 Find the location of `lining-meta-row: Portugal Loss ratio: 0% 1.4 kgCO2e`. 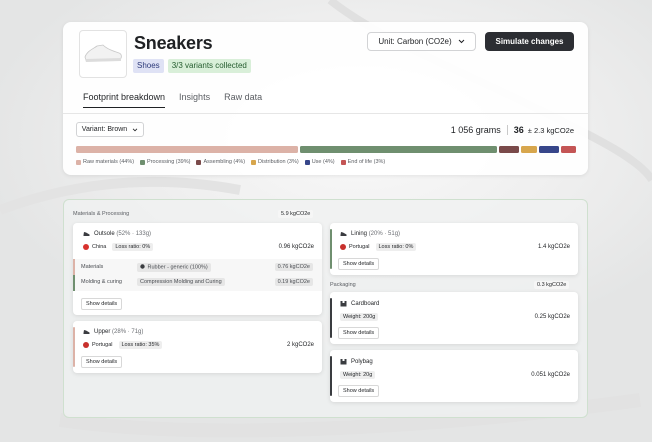

lining-meta-row: Portugal Loss ratio: 0% 1.4 kgCO2e is located at coordinates (455, 247).